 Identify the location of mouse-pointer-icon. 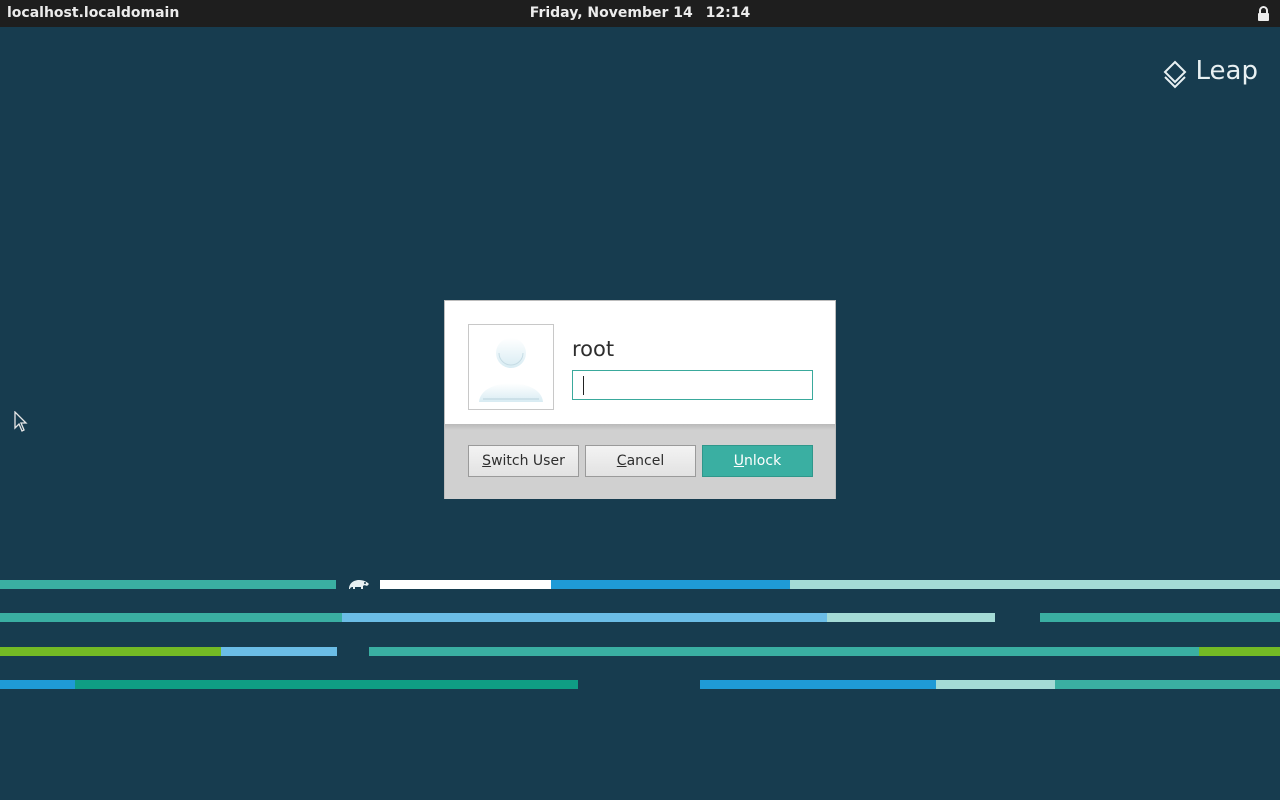
(21, 421).